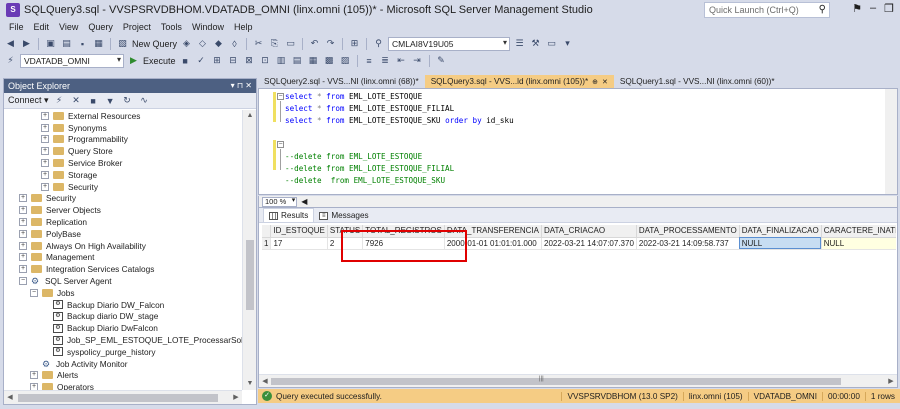 The image size is (900, 409). What do you see at coordinates (345, 243) in the screenshot?
I see `table-cell: 2` at bounding box center [345, 243].